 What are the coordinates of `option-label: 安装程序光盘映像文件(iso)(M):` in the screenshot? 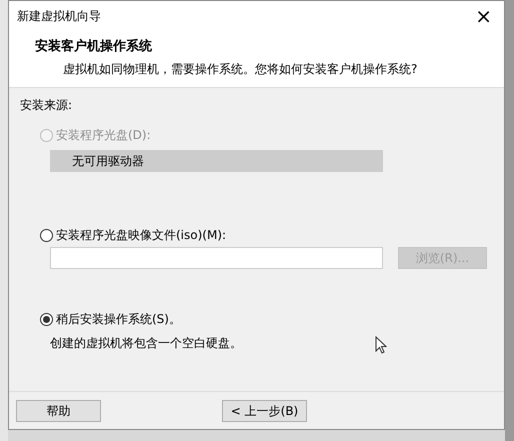 It's located at (141, 235).